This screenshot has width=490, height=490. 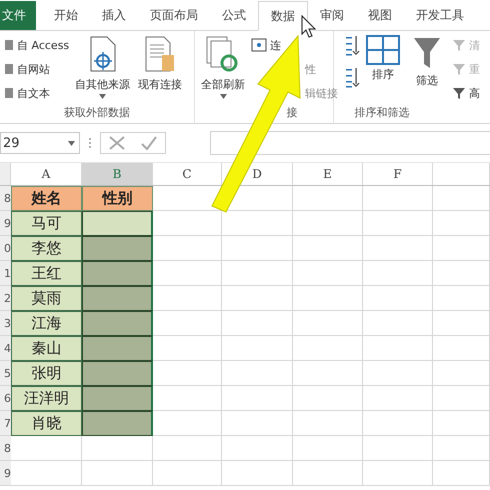 What do you see at coordinates (5, 323) in the screenshot?
I see `row-number: 3` at bounding box center [5, 323].